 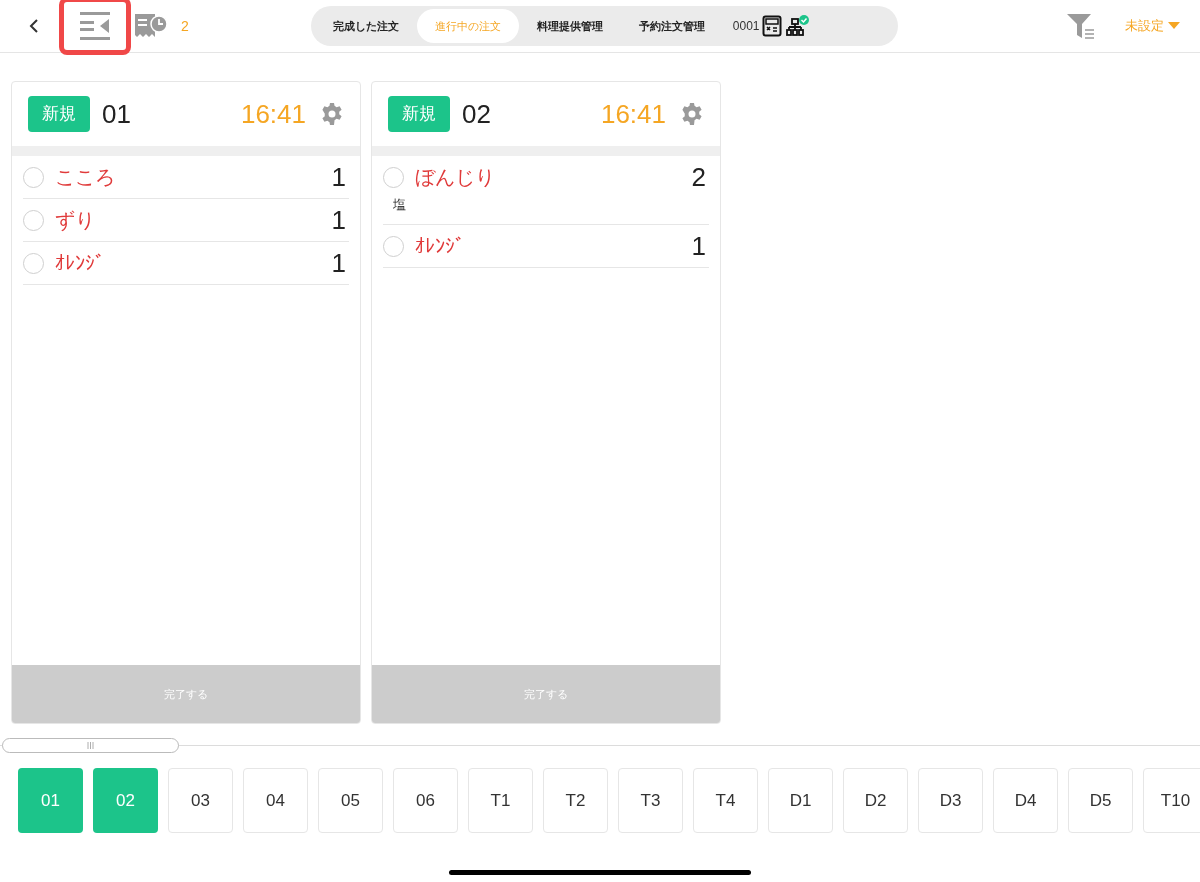 What do you see at coordinates (500, 800) in the screenshot?
I see `table-tab: T1` at bounding box center [500, 800].